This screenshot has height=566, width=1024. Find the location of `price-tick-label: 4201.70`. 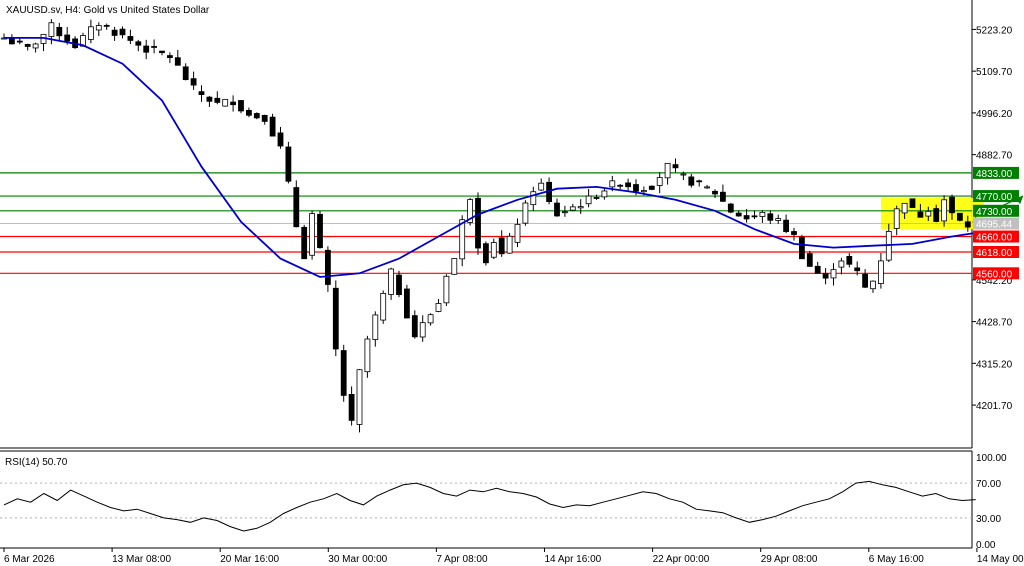

price-tick-label: 4201.70 is located at coordinates (994, 406).